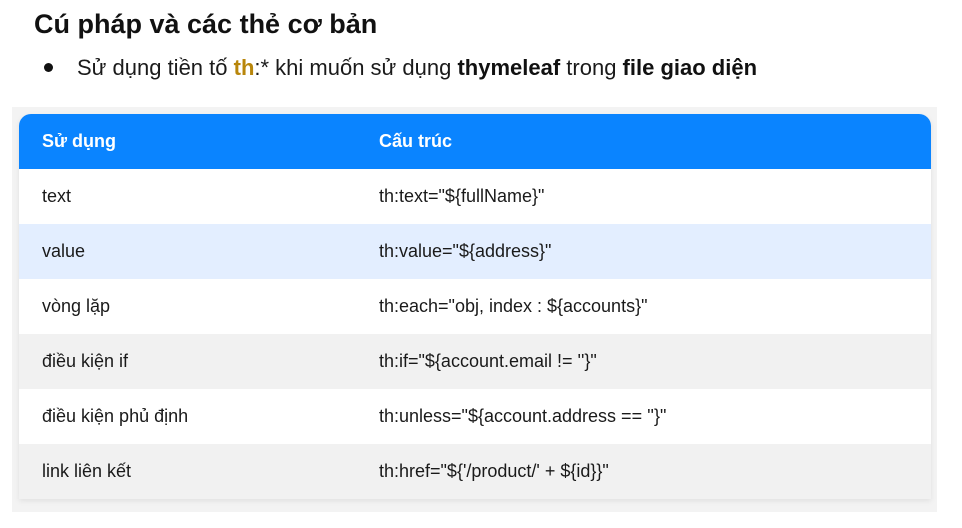 This screenshot has width=962, height=528. What do you see at coordinates (155, 67) in the screenshot?
I see `bullet-text-1: Sử dụng tiền tố` at bounding box center [155, 67].